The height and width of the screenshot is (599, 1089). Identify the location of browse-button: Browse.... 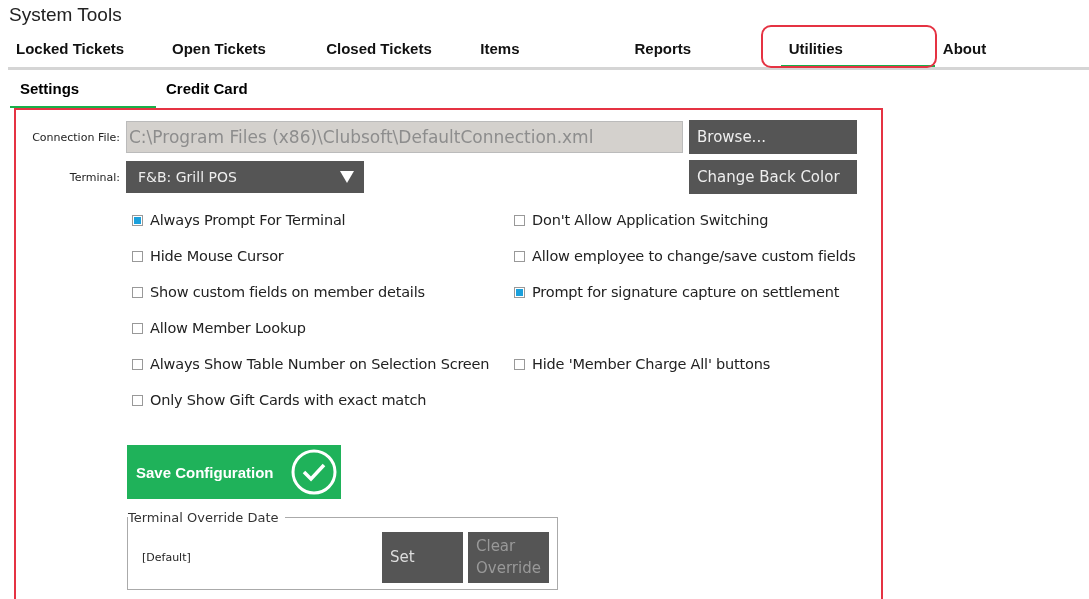
(773, 137).